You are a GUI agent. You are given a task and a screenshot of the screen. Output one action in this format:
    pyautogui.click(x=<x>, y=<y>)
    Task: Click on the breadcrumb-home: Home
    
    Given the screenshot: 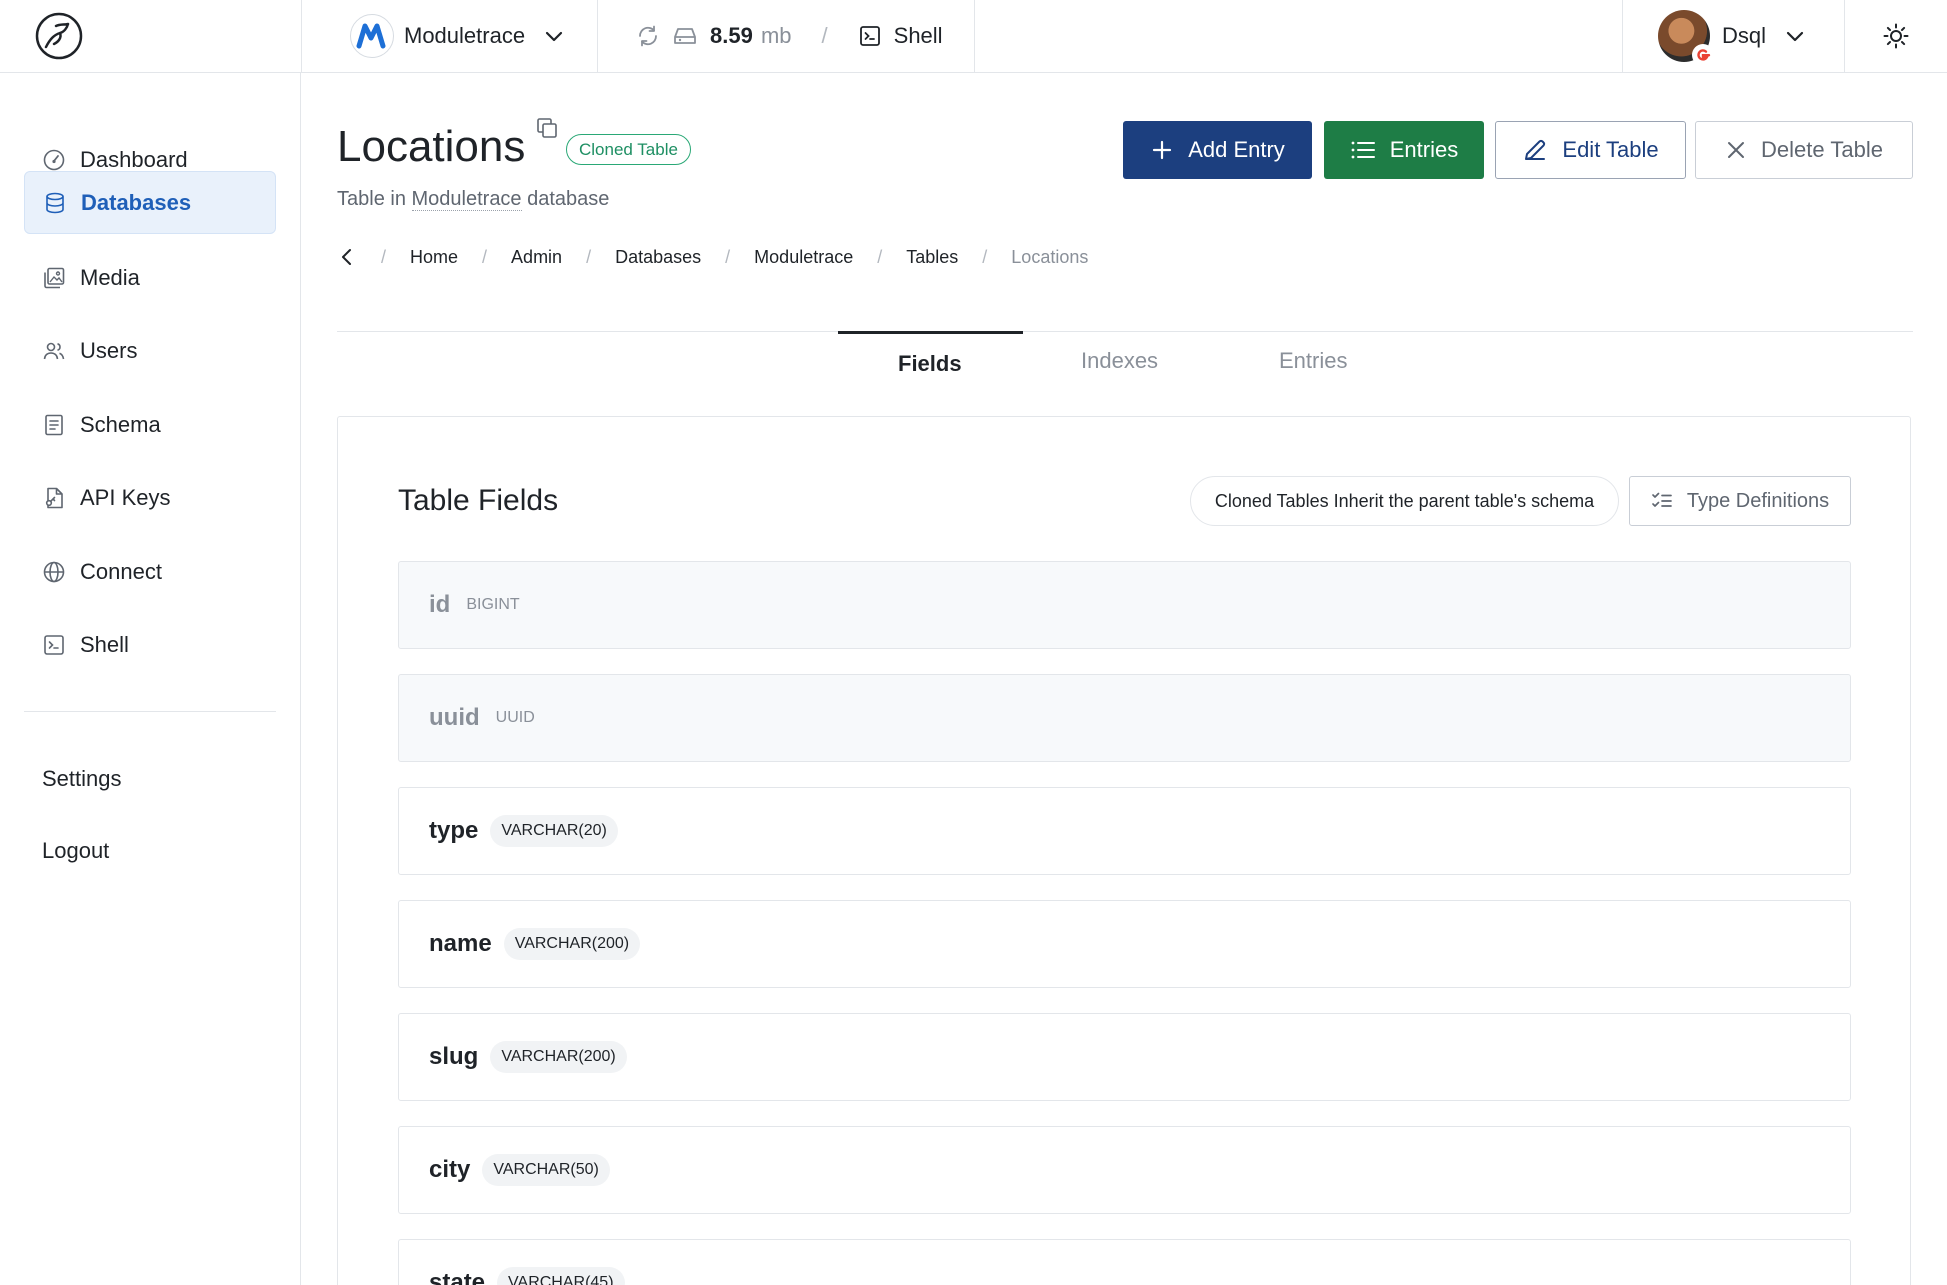 What is the action you would take?
    pyautogui.click(x=434, y=257)
    